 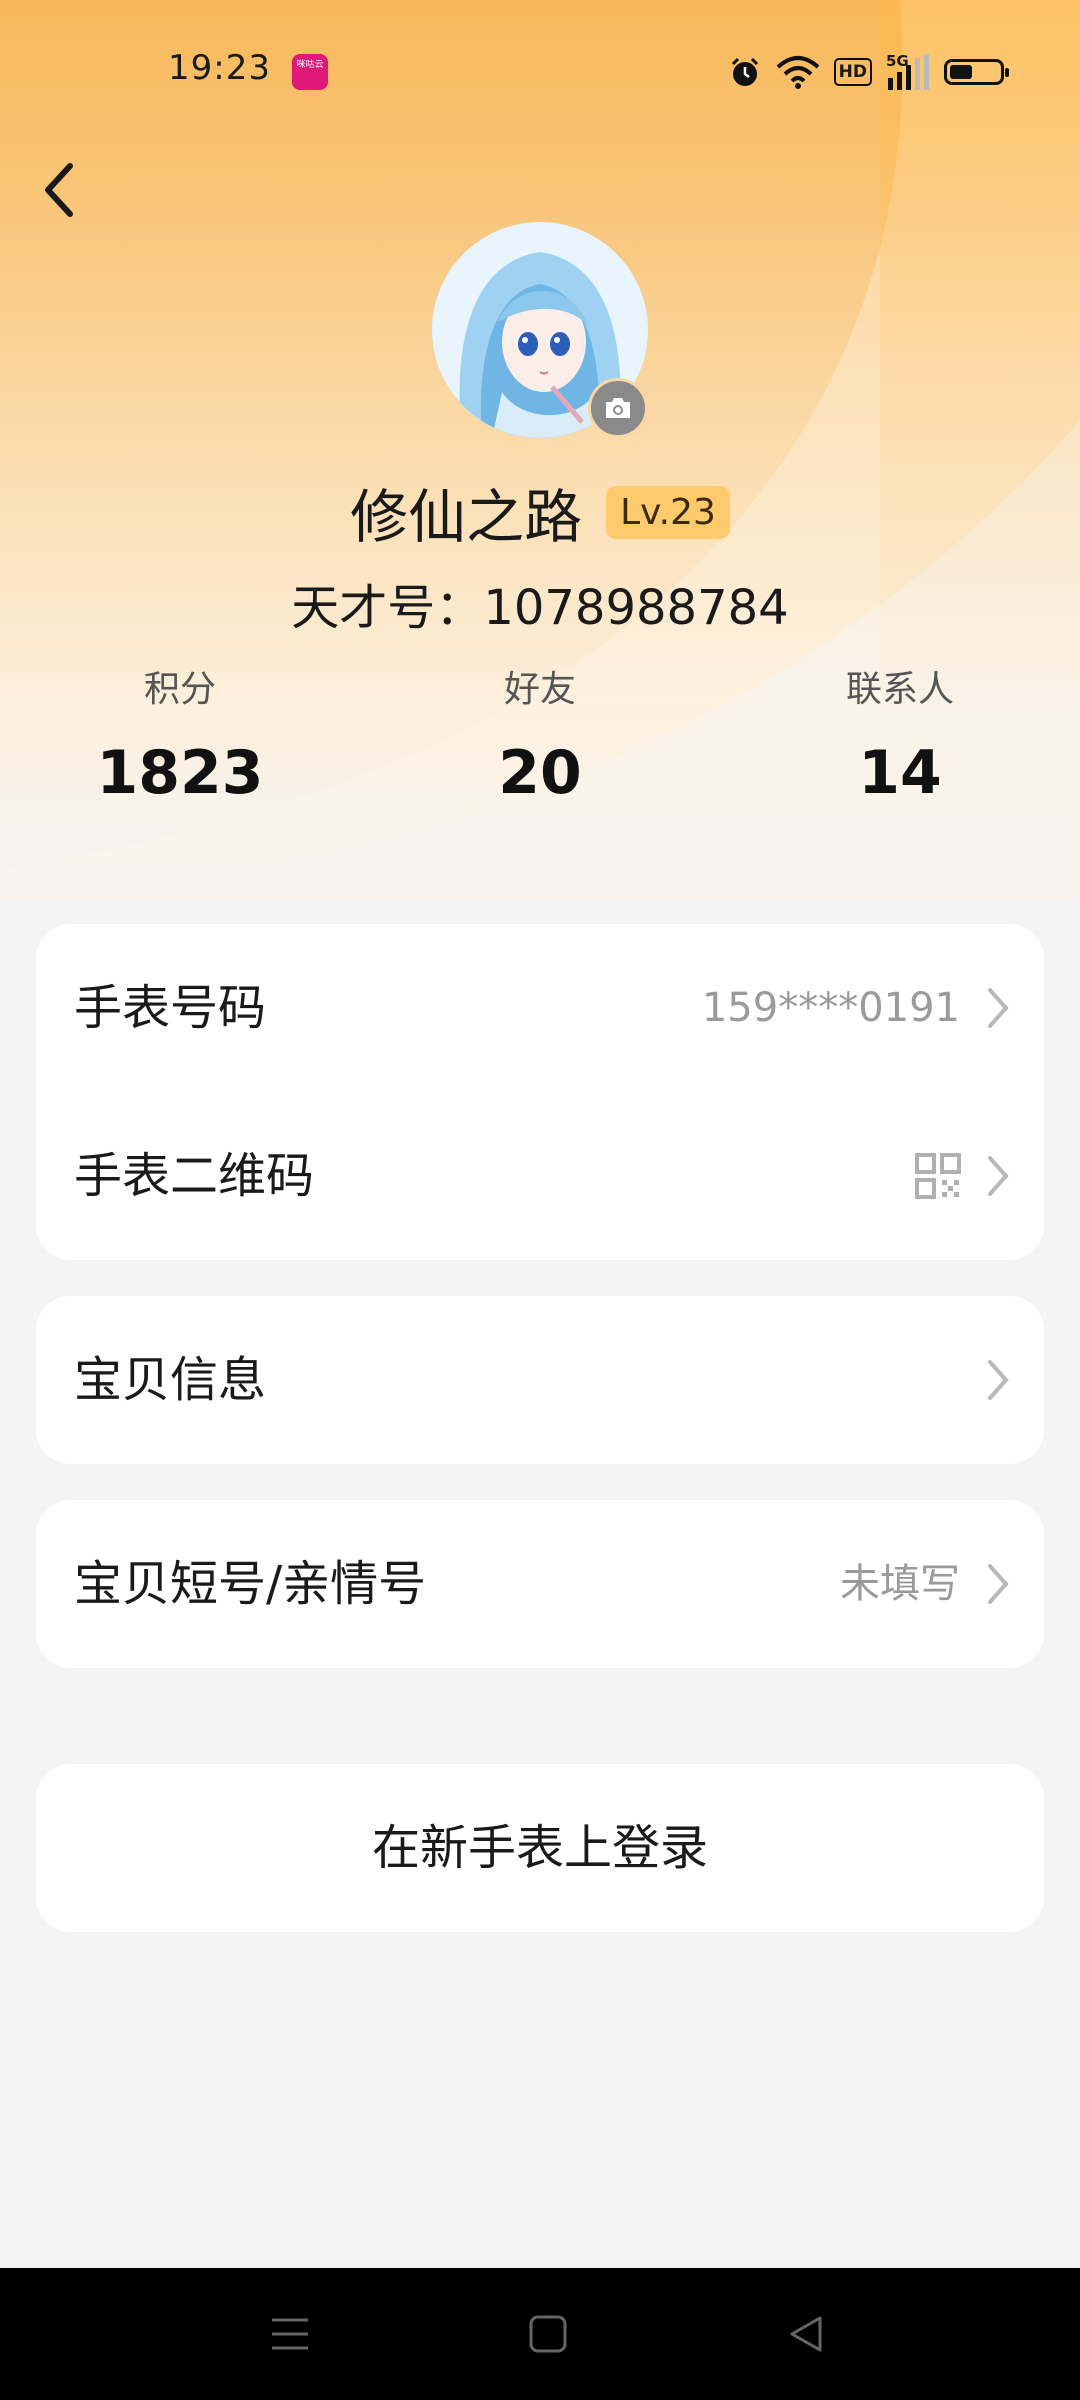 I want to click on qr-code-icon, so click(x=938, y=1176).